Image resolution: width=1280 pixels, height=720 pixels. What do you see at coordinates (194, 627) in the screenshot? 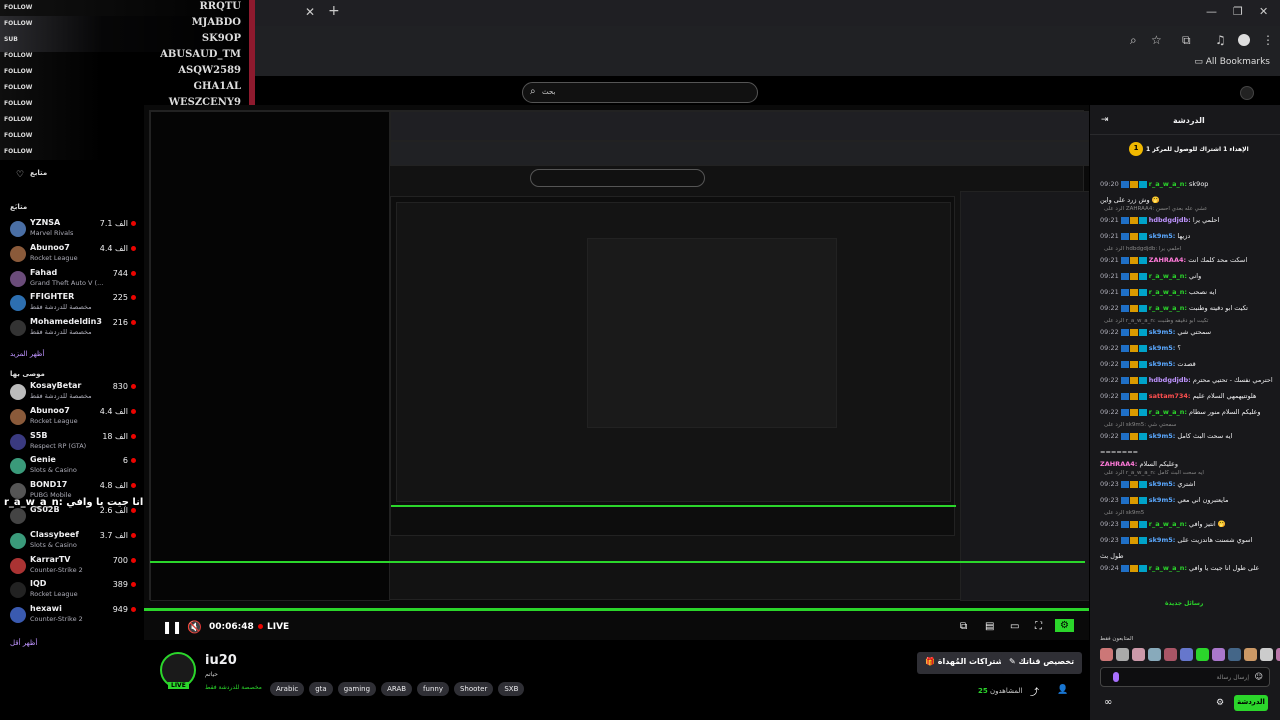
I see `mute-icon: 🔇` at bounding box center [194, 627].